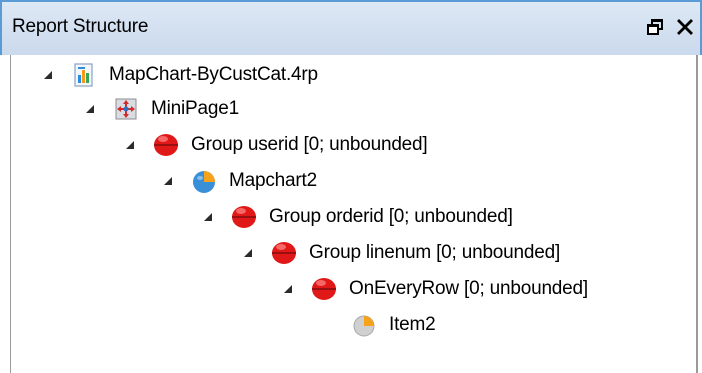 The width and height of the screenshot is (702, 373). I want to click on dock-icon, so click(655, 27).